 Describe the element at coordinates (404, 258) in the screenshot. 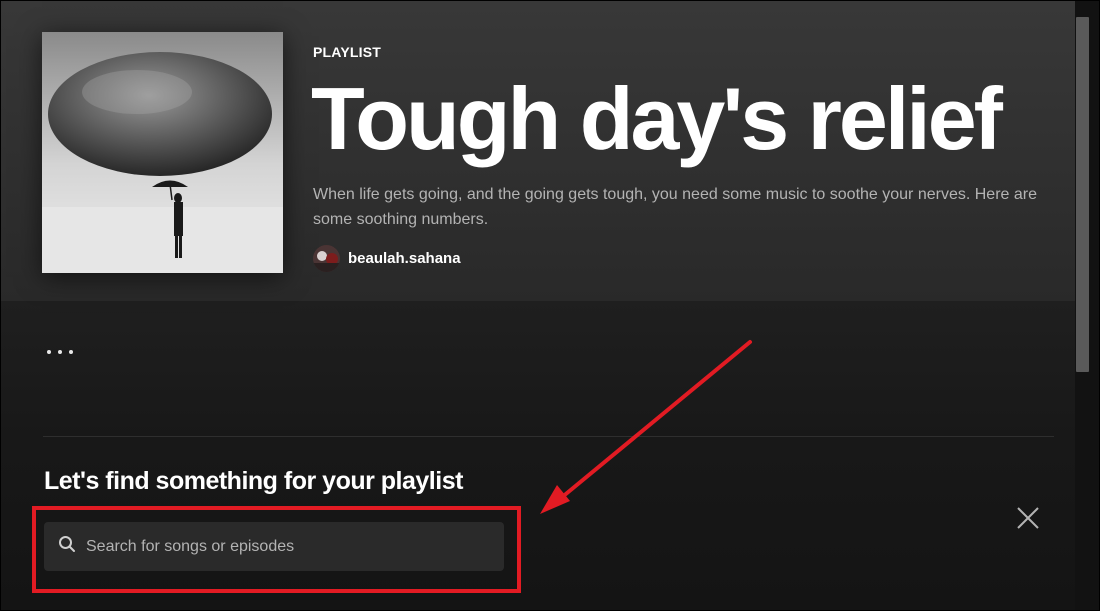

I see `owner-name: beaulah.sahana` at that location.